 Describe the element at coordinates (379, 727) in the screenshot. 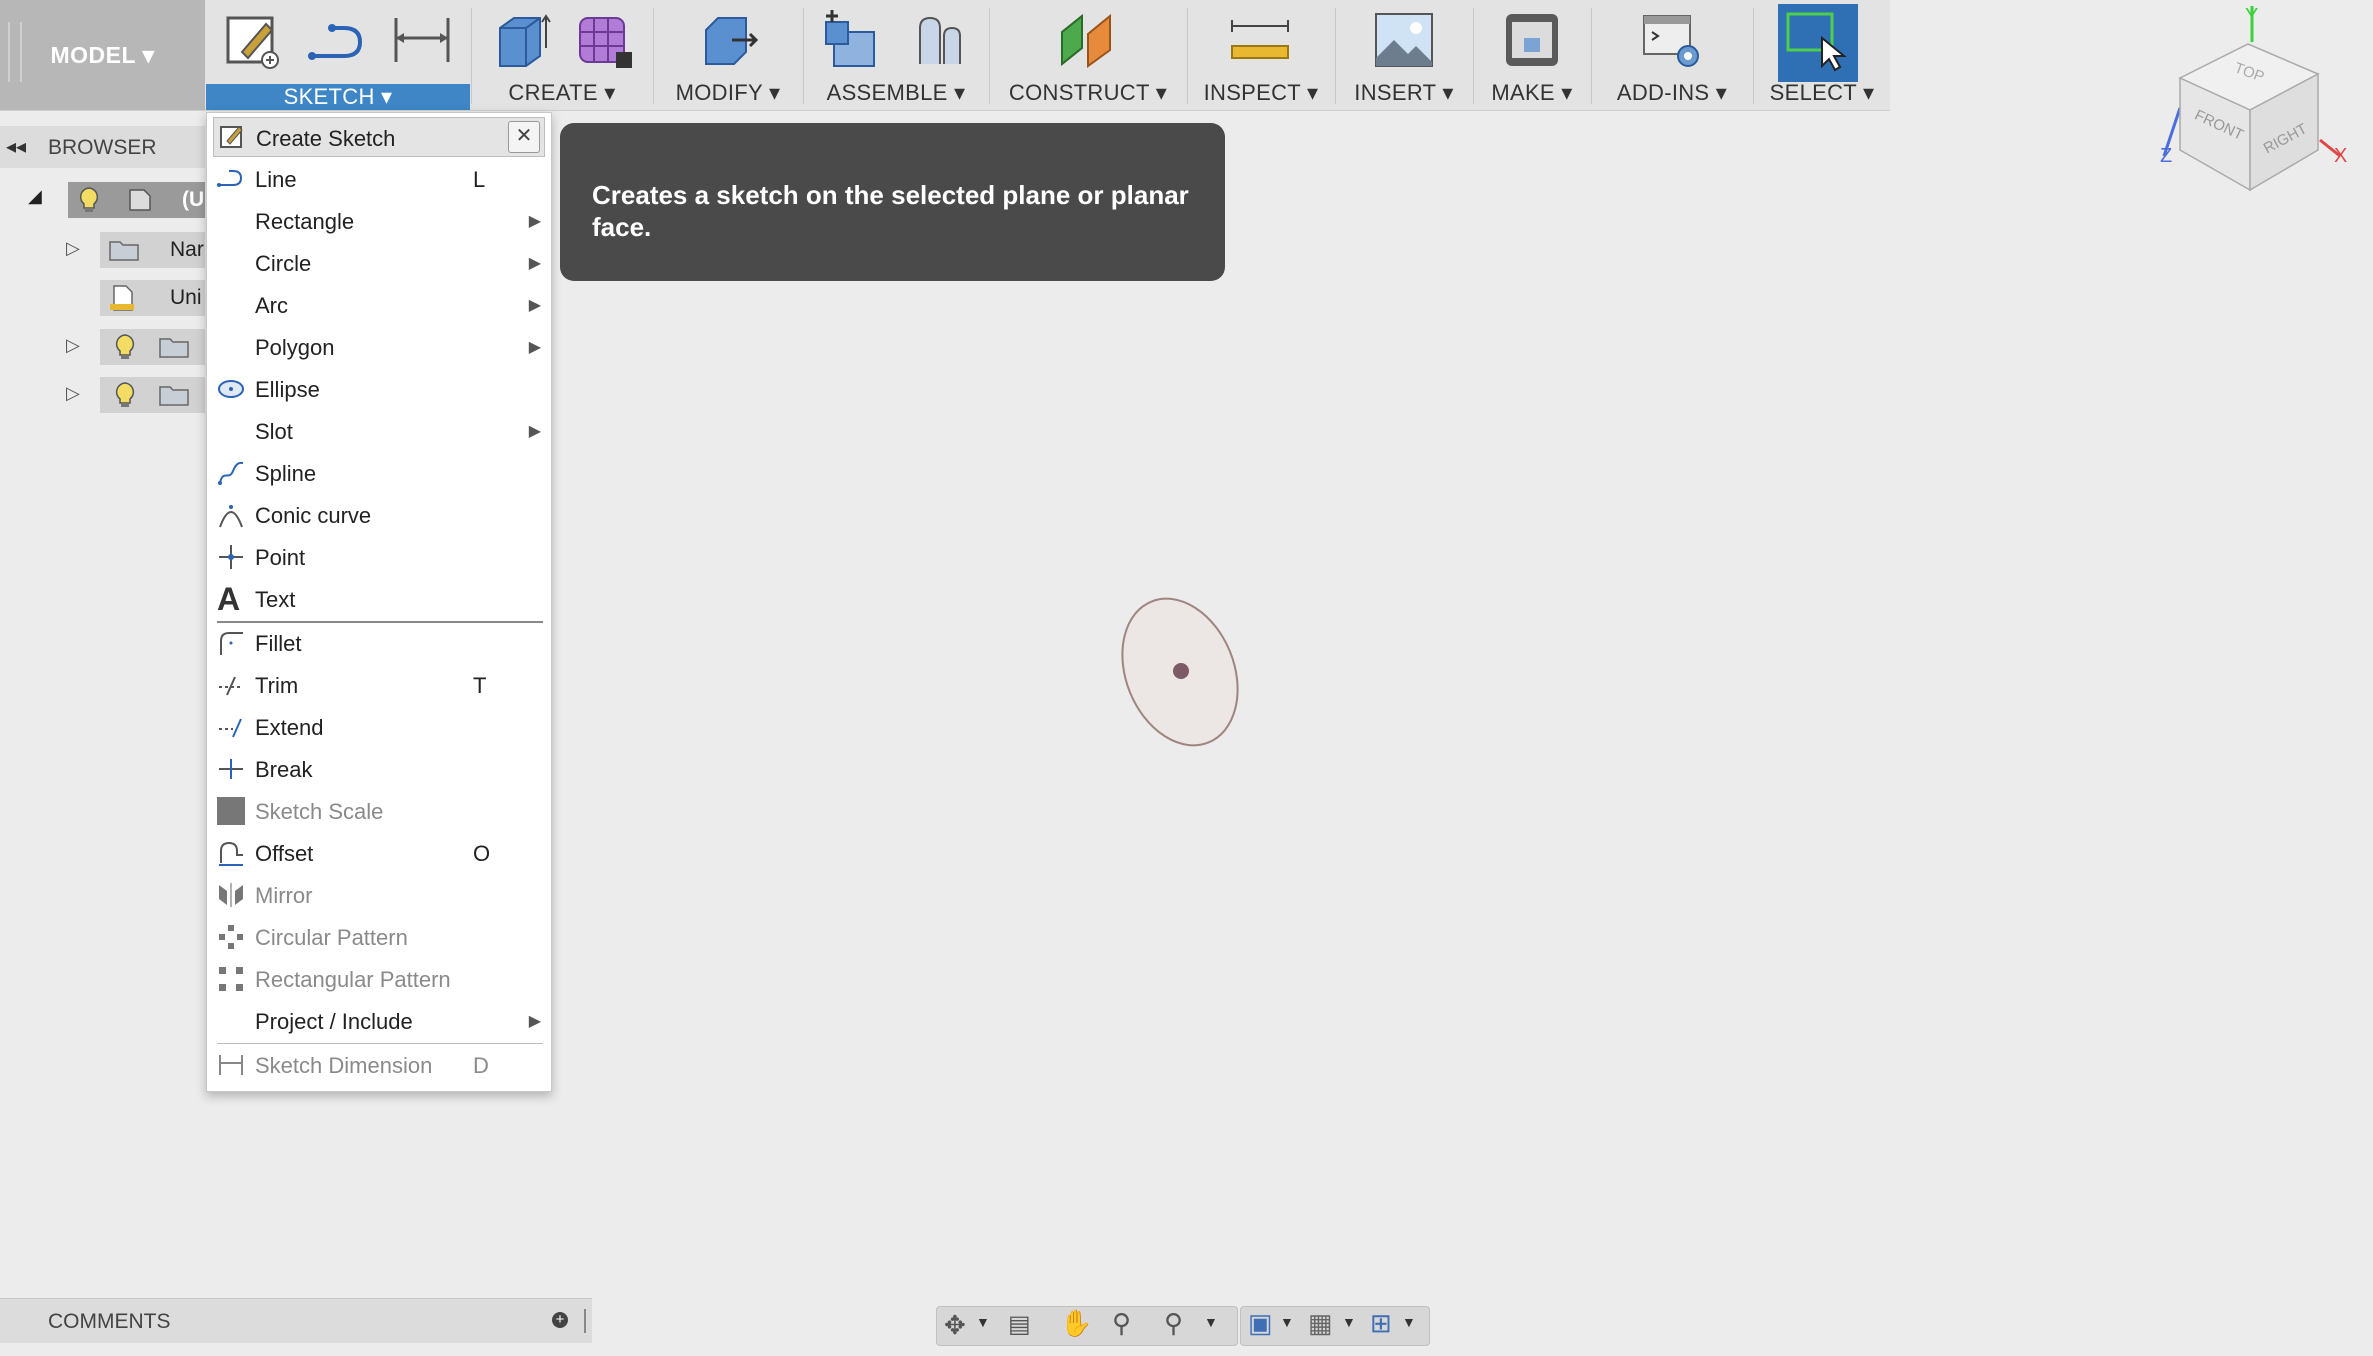

I see `menu-item-extend: Extend` at that location.